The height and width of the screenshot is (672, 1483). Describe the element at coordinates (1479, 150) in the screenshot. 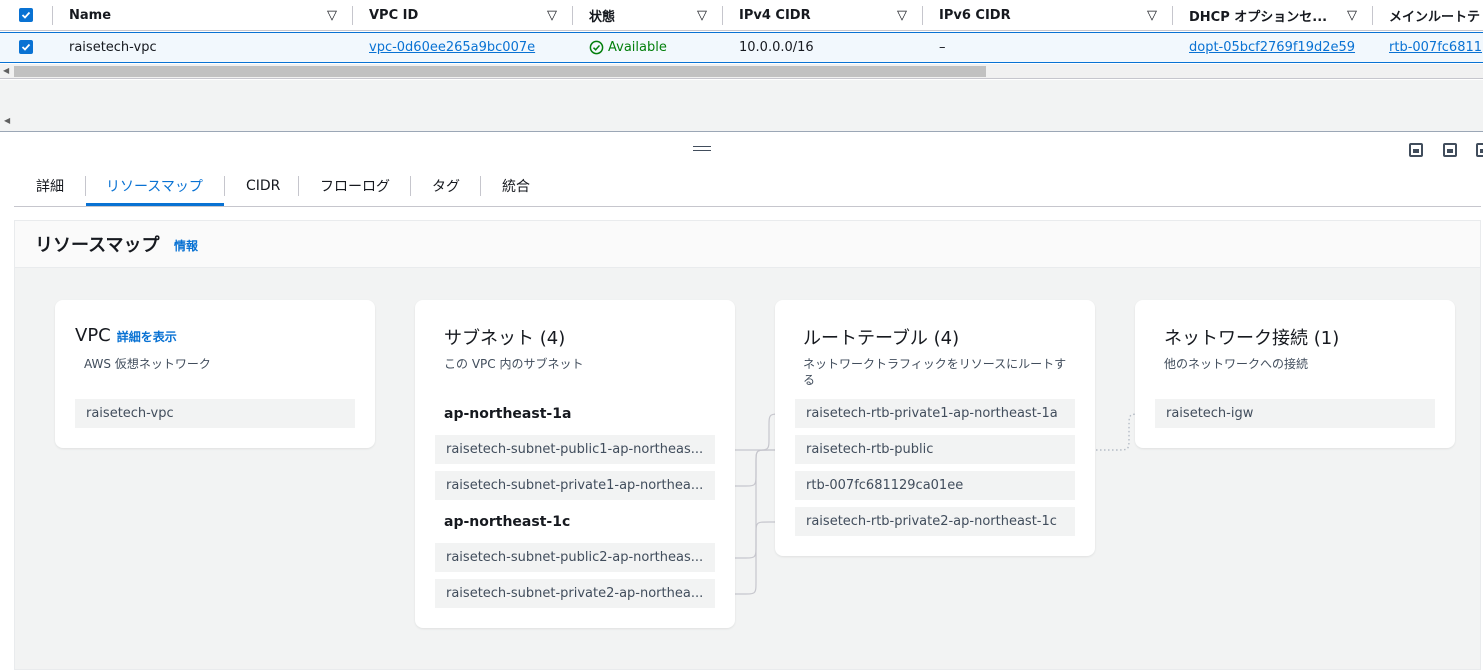

I see `panel-close-icon` at that location.